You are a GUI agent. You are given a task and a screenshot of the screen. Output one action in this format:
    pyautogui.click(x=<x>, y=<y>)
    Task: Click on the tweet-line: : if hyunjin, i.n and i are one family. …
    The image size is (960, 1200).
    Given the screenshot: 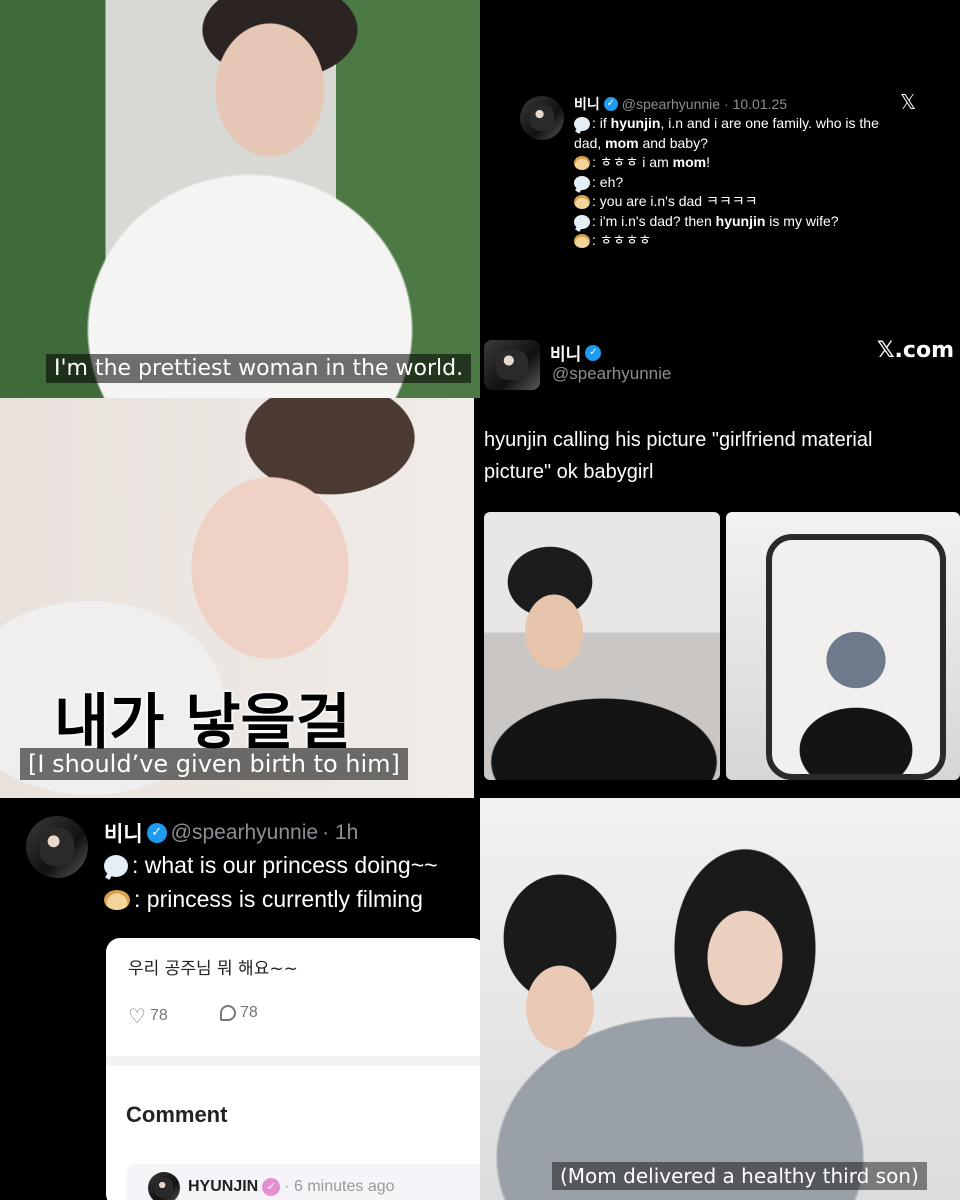 What is the action you would take?
    pyautogui.click(x=749, y=124)
    